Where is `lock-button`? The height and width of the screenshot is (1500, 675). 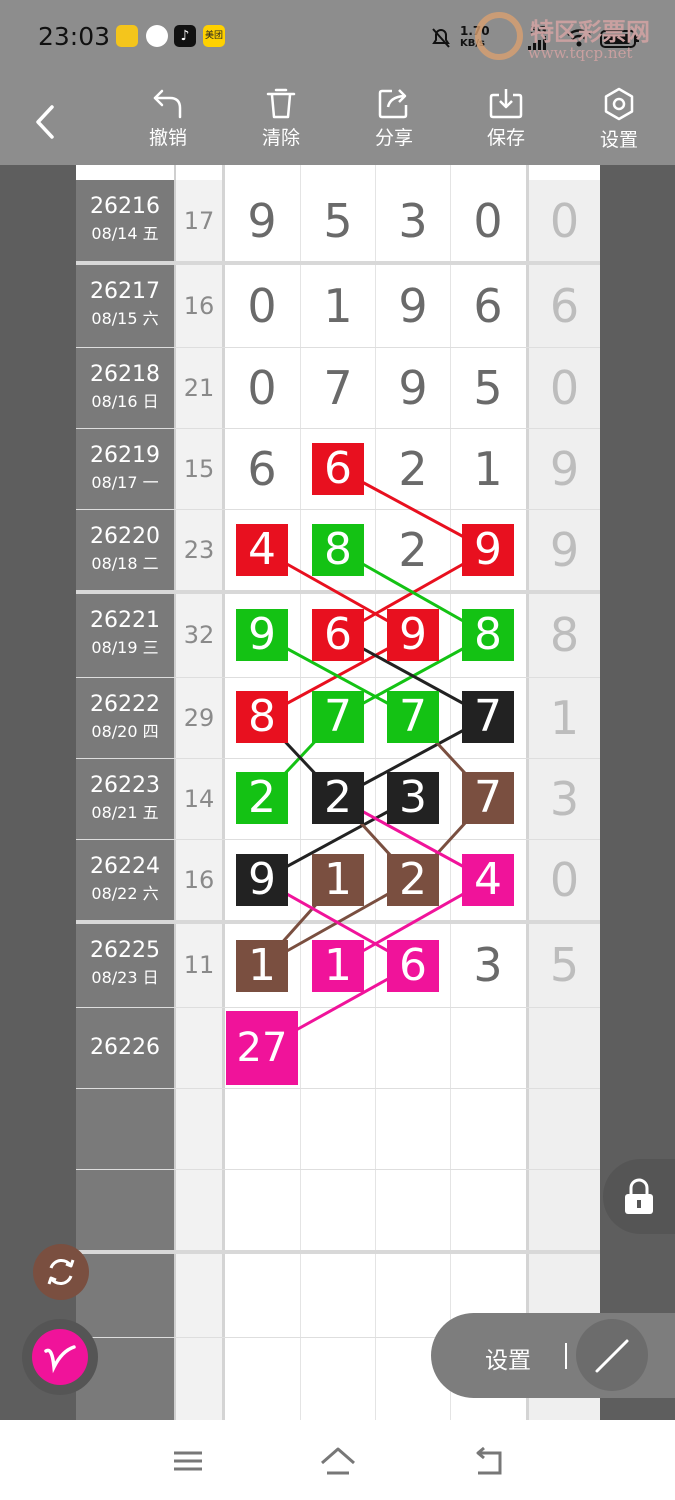 lock-button is located at coordinates (639, 1196).